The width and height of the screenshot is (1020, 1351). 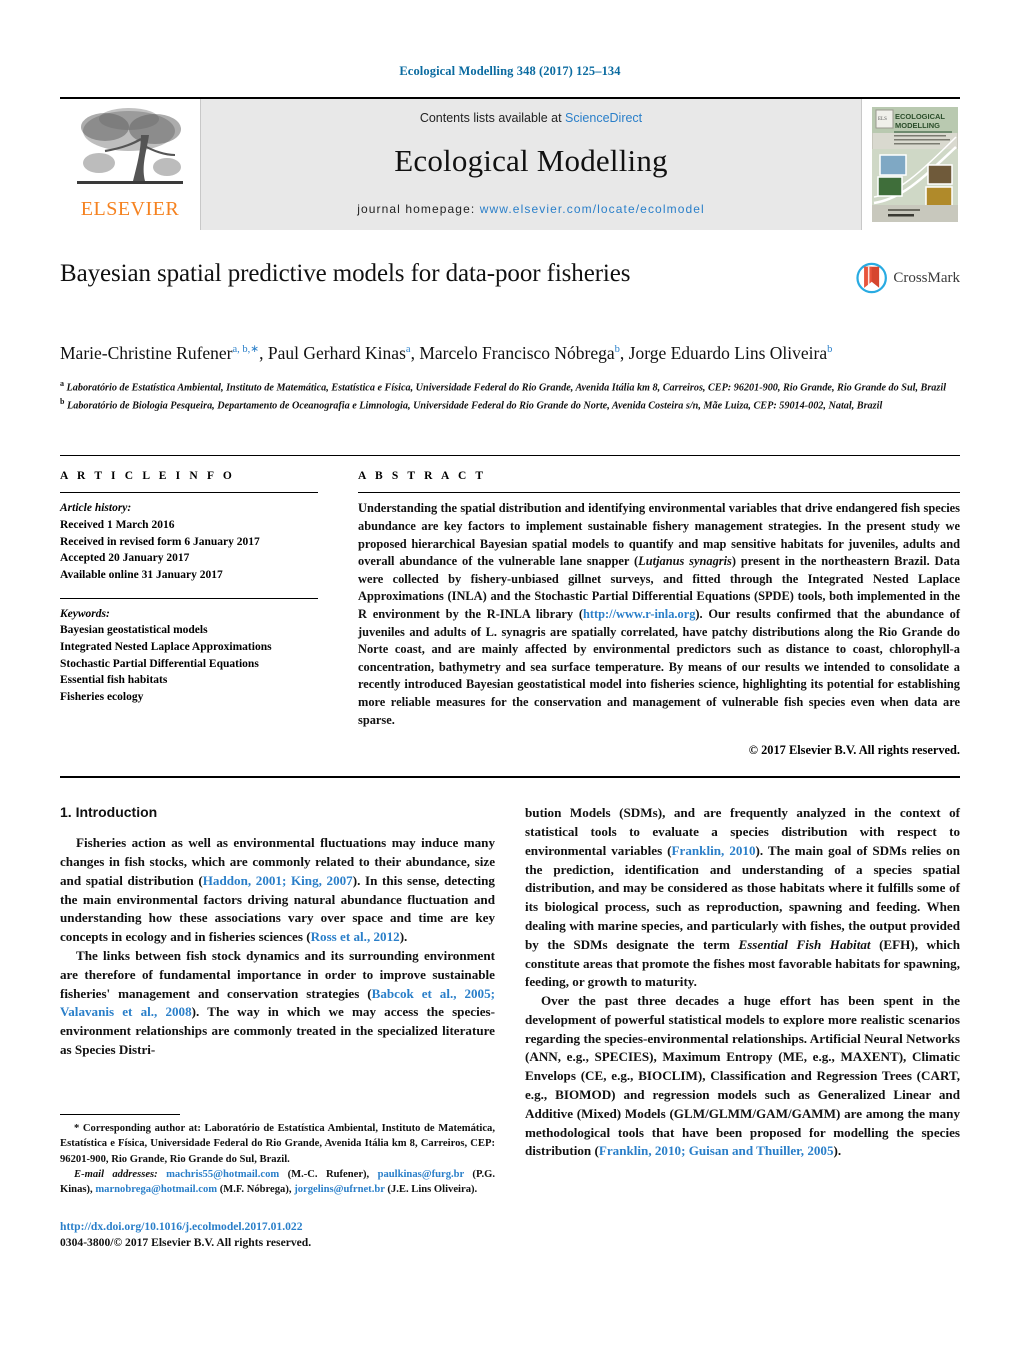 What do you see at coordinates (156, 1189) in the screenshot?
I see `email-link-nobrega: marnobrega@hotmail.com` at bounding box center [156, 1189].